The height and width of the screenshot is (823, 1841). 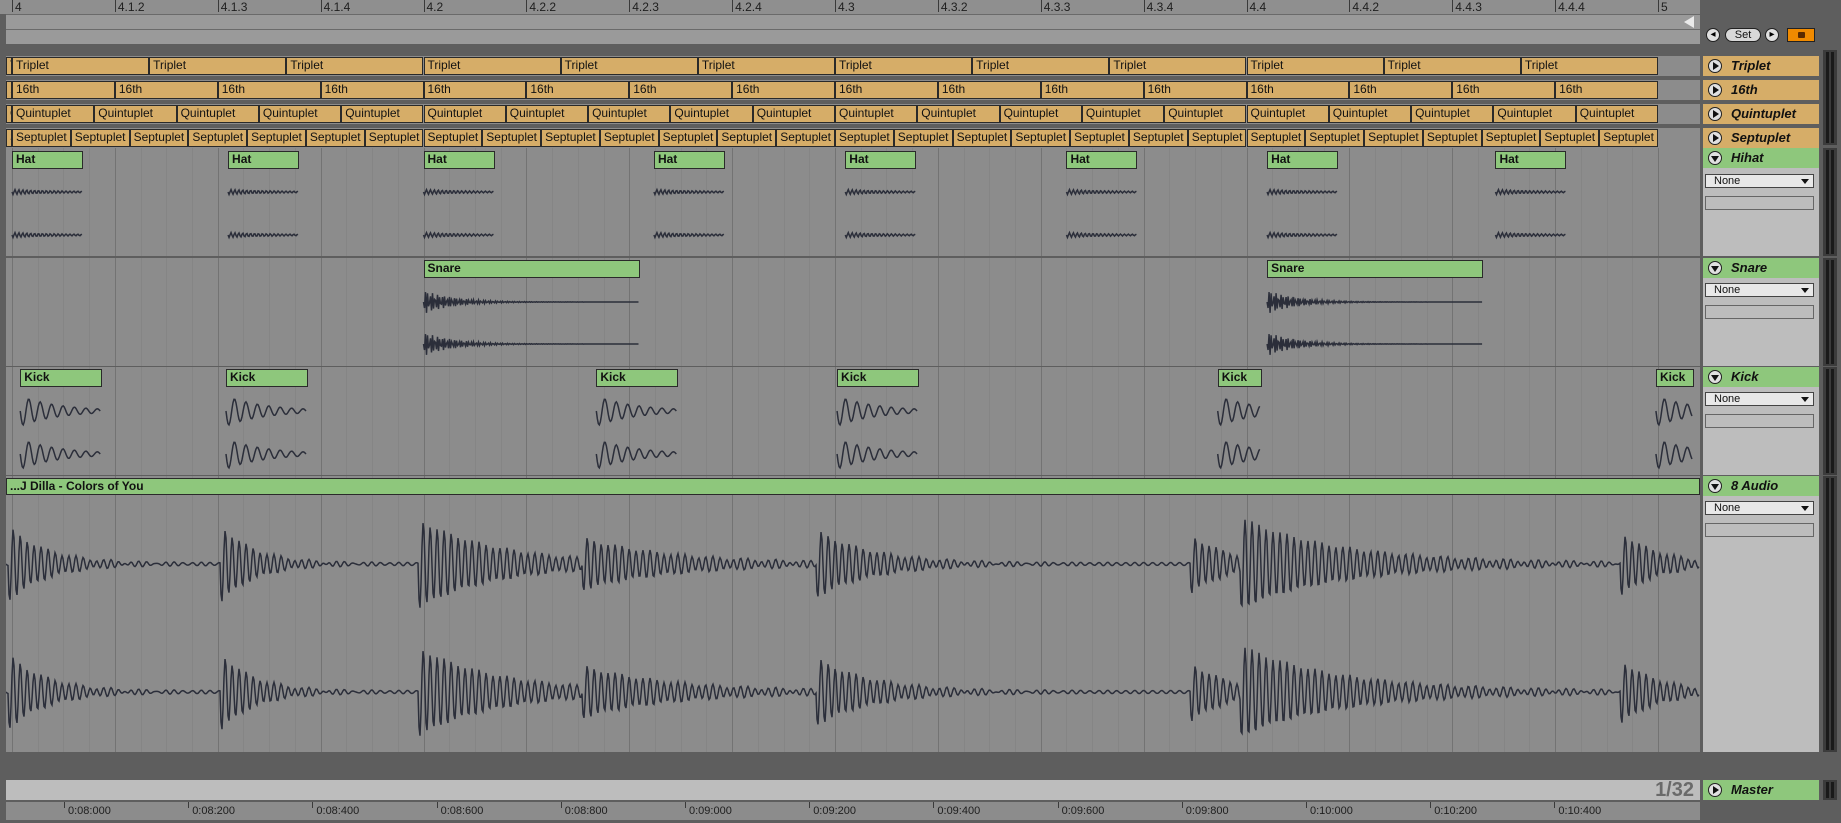 What do you see at coordinates (853, 22) in the screenshot?
I see `overview-scrollbar` at bounding box center [853, 22].